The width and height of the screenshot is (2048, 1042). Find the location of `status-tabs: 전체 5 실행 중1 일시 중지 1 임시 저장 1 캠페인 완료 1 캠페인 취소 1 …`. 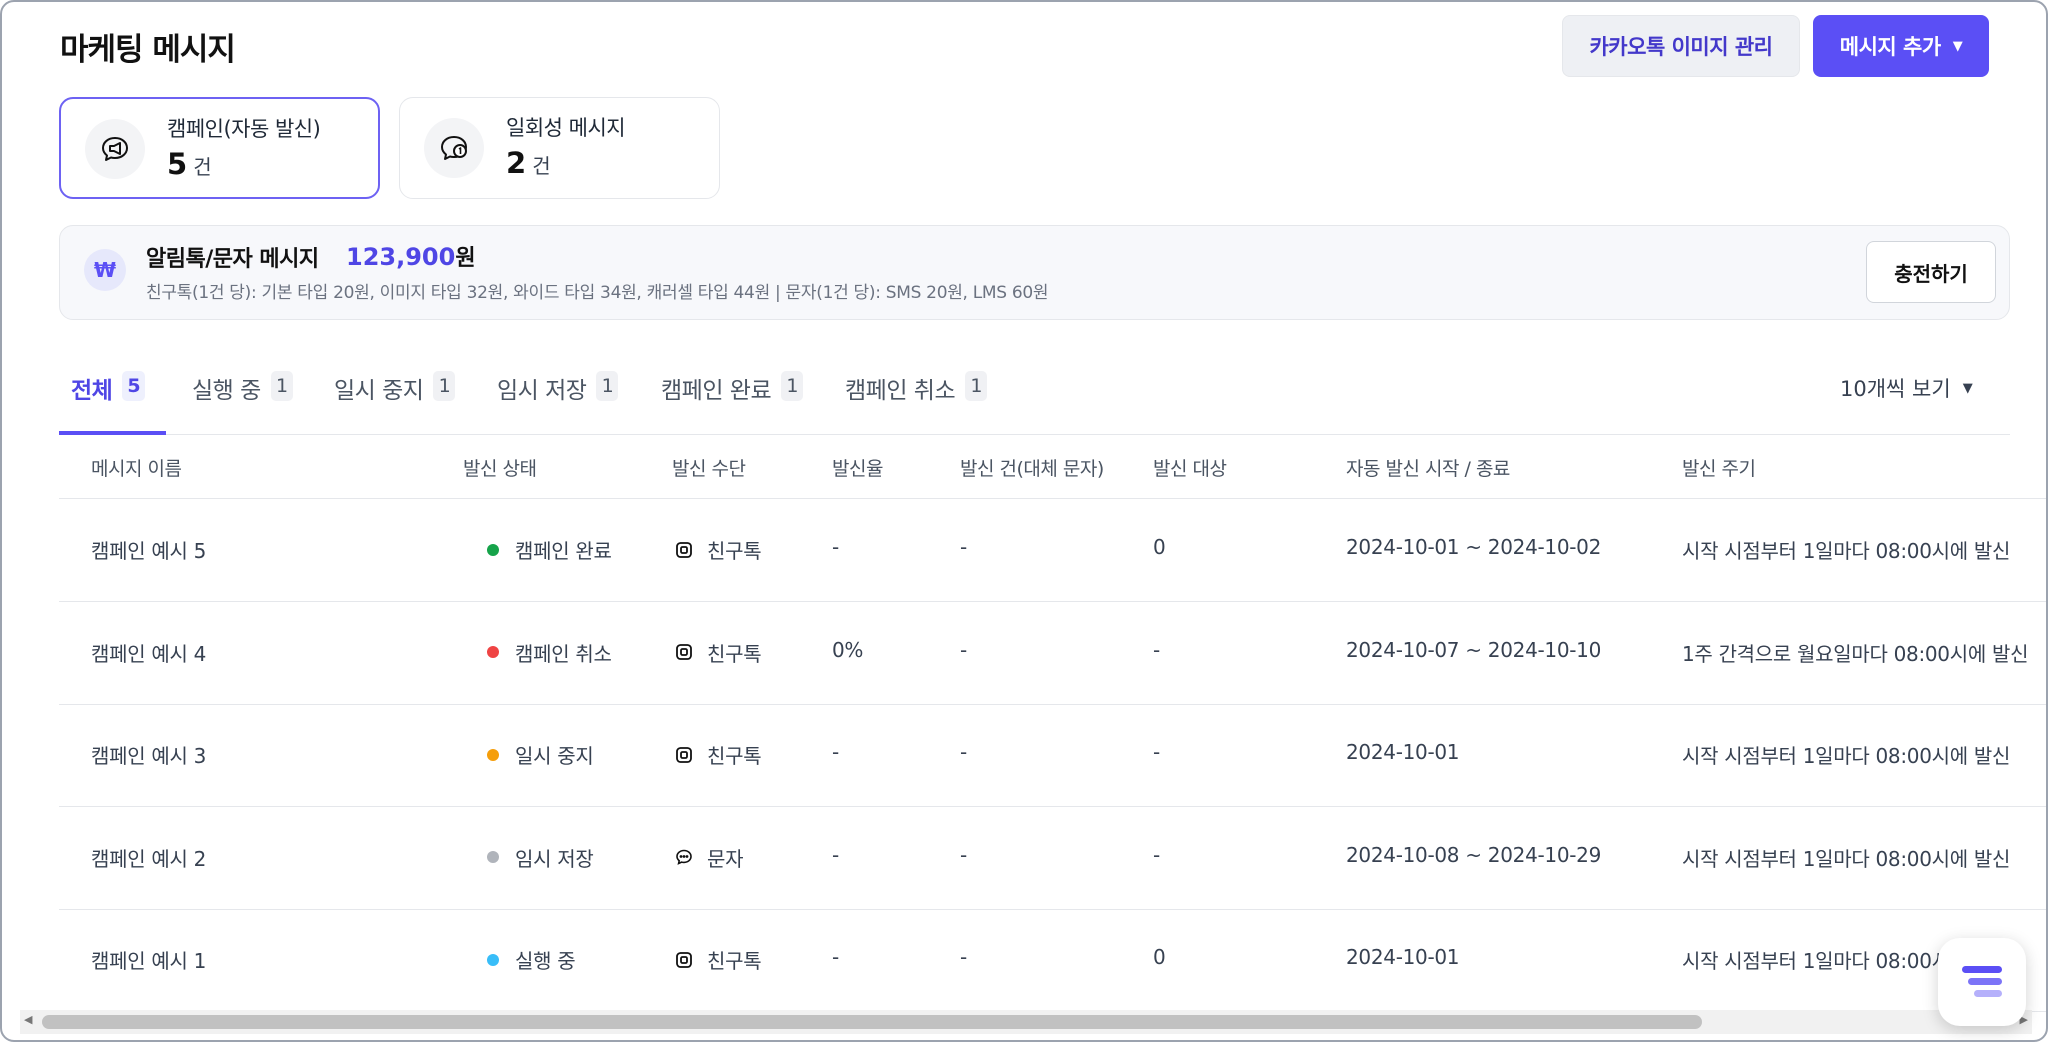

status-tabs: 전체 5 실행 중1 일시 중지 1 임시 저장 1 캠페인 완료 1 캠페인 취소 1 … is located at coordinates (1034, 396).